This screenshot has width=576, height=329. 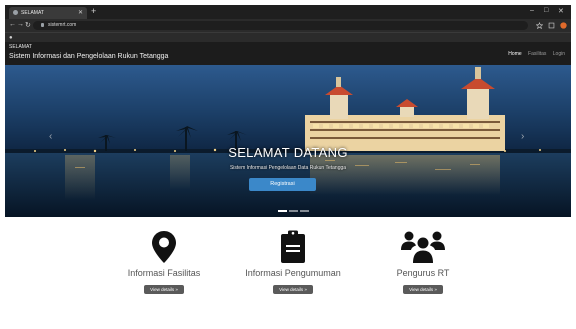 I want to click on bookmark-icon: ●, so click(x=11, y=38).